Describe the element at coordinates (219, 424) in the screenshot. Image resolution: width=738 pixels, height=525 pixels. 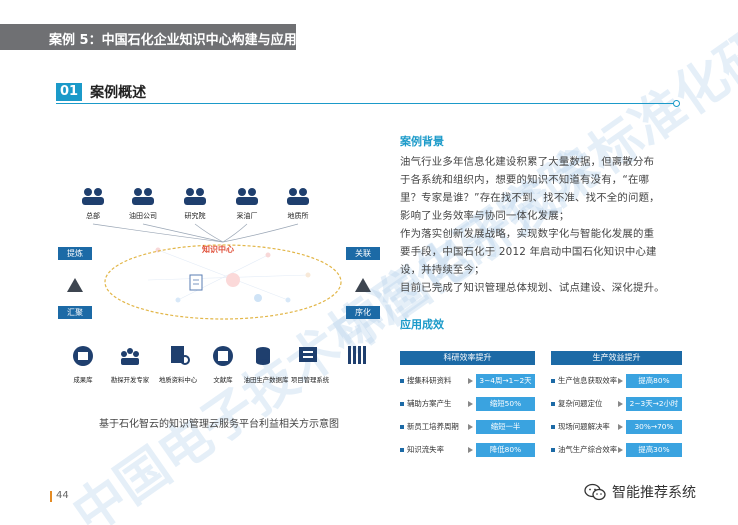
I see `figure-caption: 基于石化智云的知识管理云服务平台利益相关方示意图` at that location.